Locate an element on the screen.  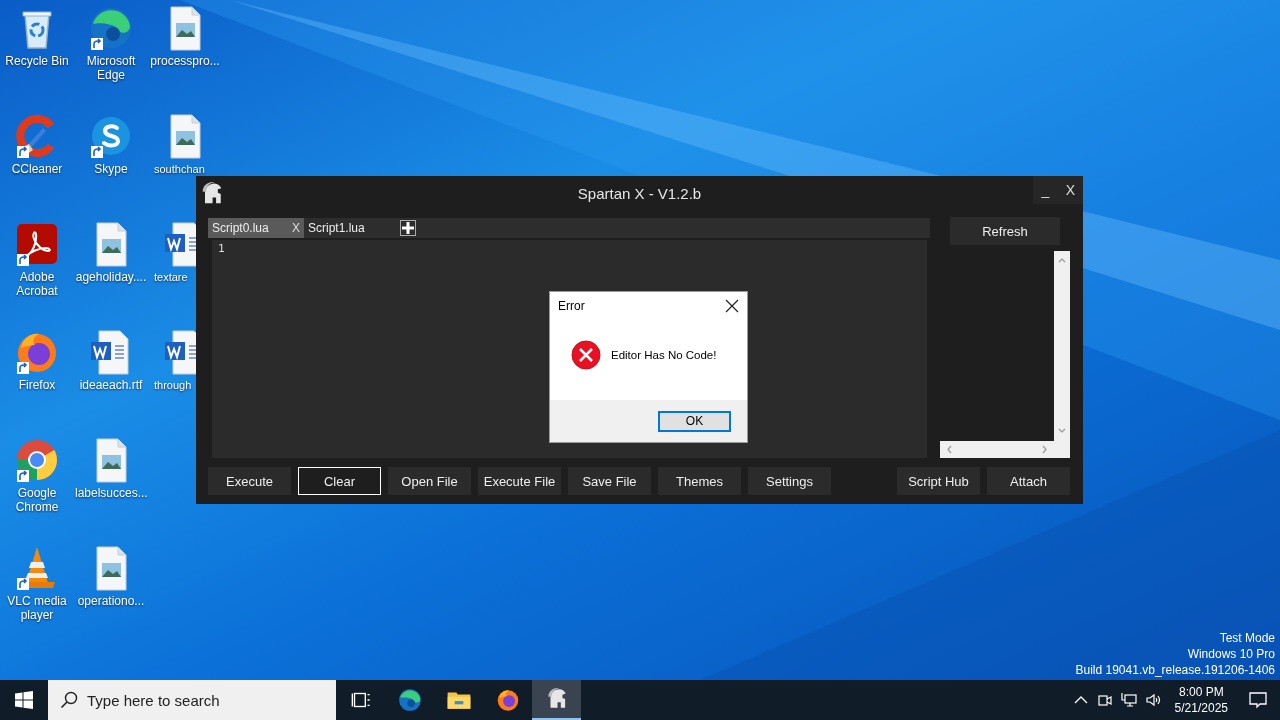
windows-start-icon is located at coordinates (24, 700).